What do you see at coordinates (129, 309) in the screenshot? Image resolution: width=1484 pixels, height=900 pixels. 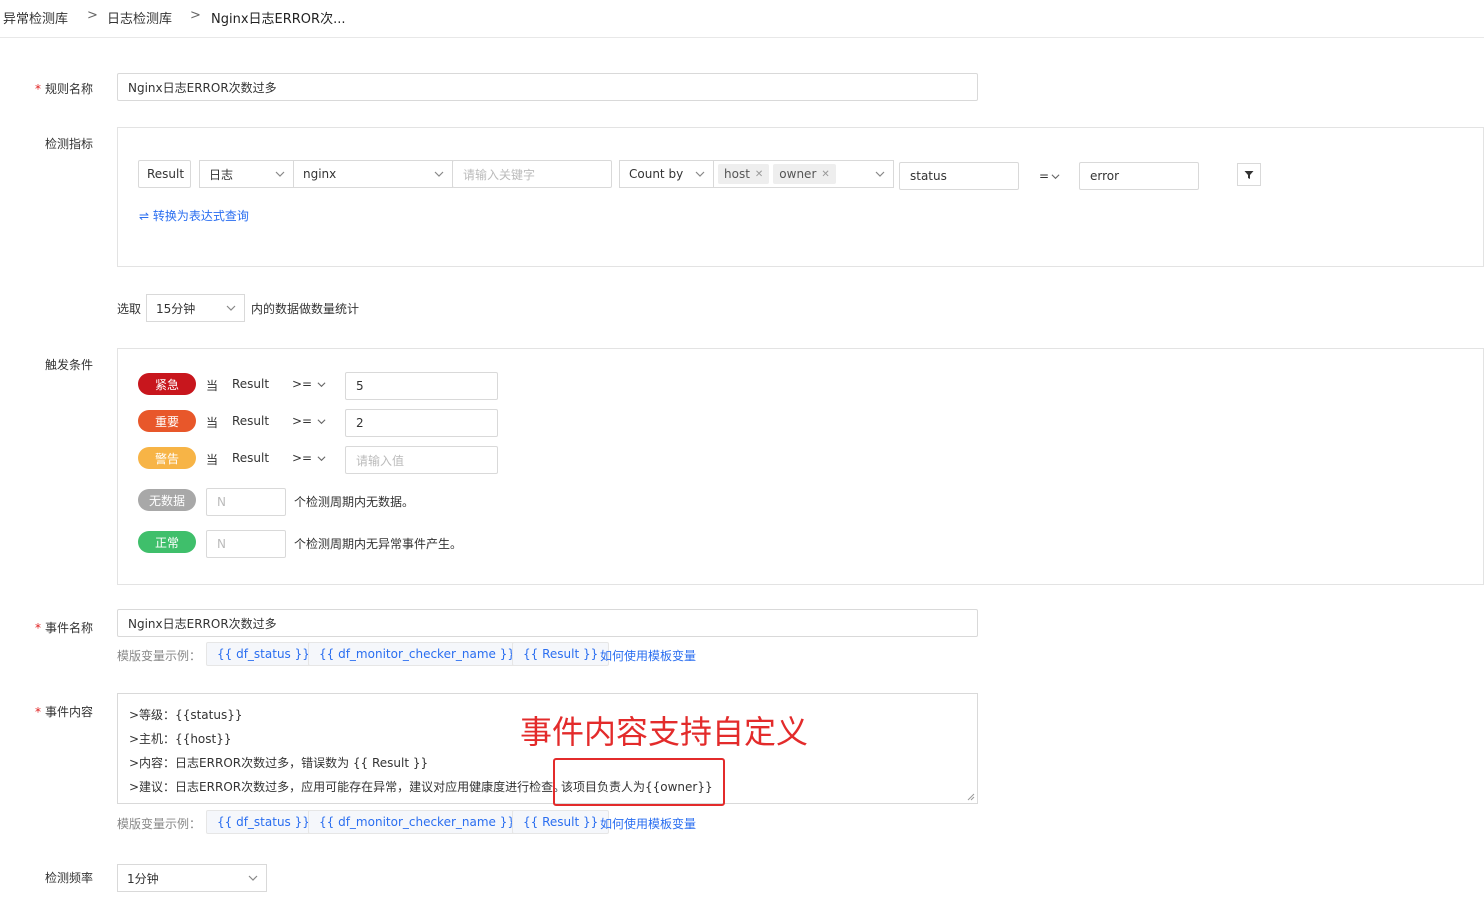 I see `period-prefix: 选取` at bounding box center [129, 309].